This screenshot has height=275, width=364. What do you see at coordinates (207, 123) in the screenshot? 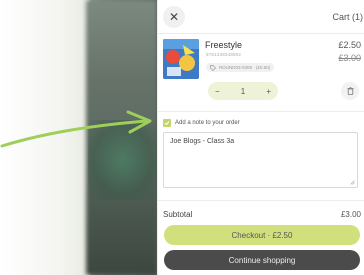
I see `note-label: Add a note to your order` at bounding box center [207, 123].